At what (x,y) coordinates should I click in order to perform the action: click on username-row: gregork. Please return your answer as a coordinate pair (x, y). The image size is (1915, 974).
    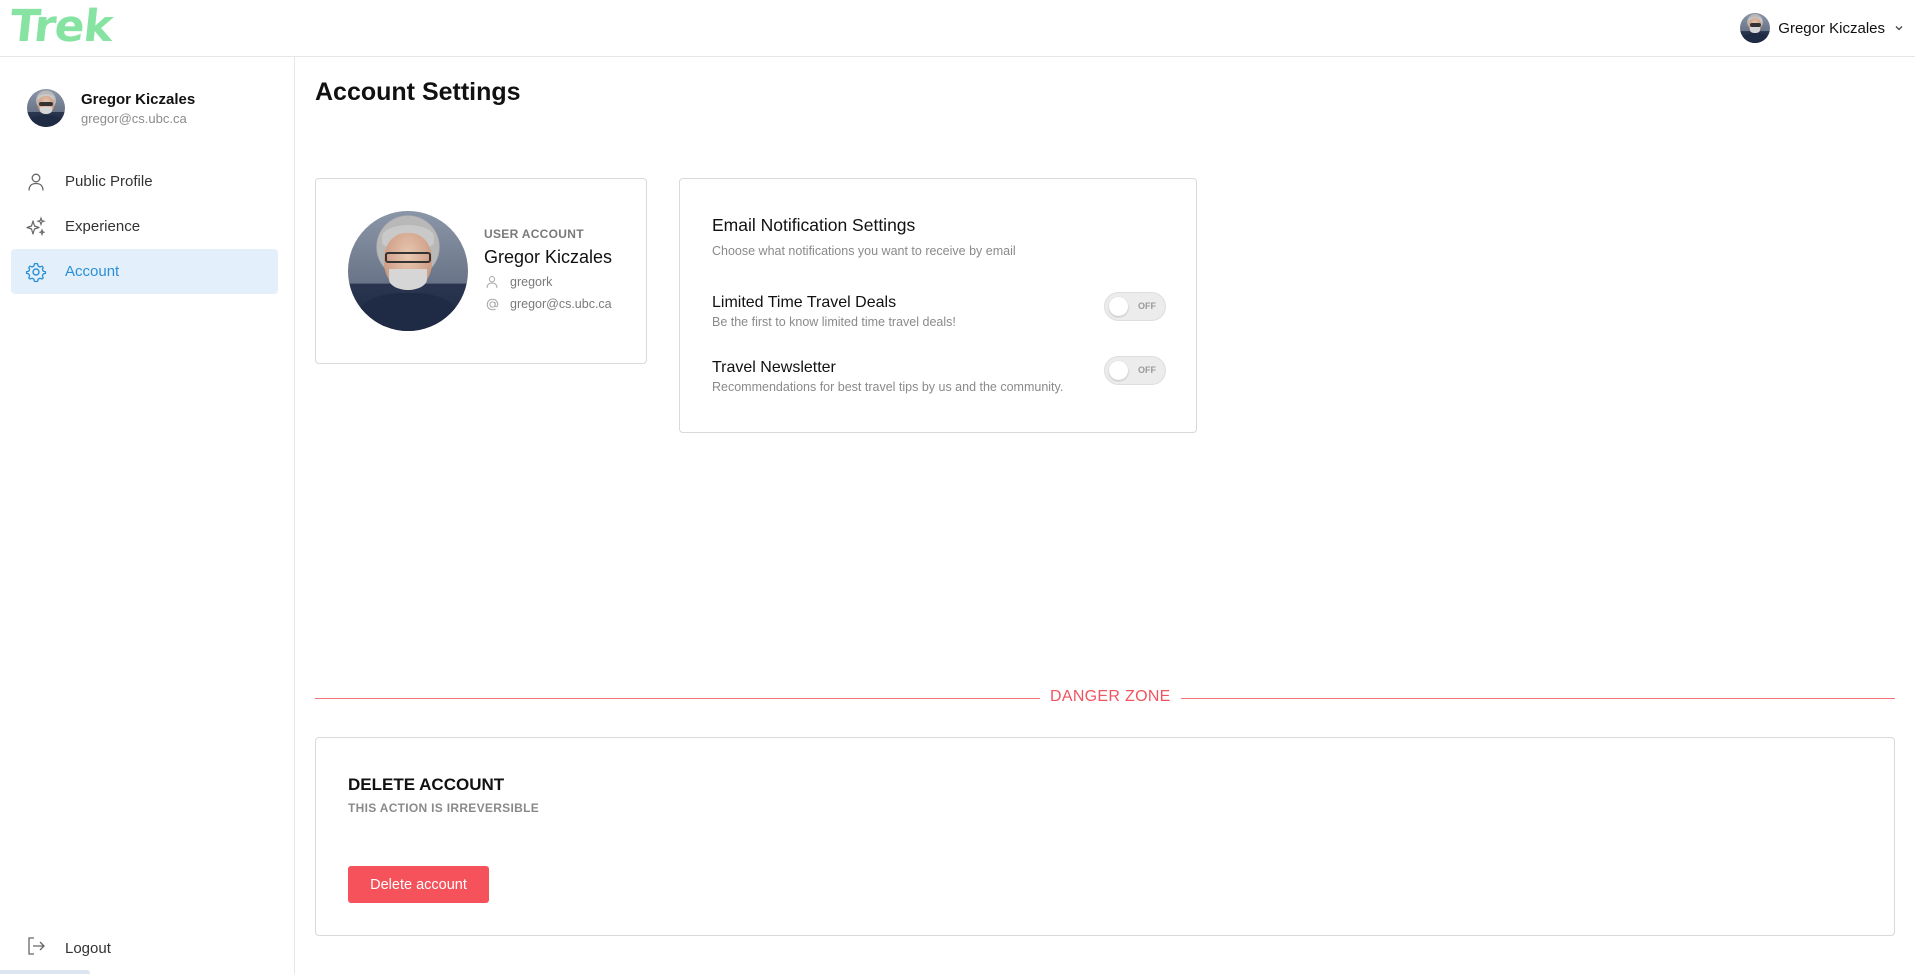
    Looking at the image, I should click on (548, 282).